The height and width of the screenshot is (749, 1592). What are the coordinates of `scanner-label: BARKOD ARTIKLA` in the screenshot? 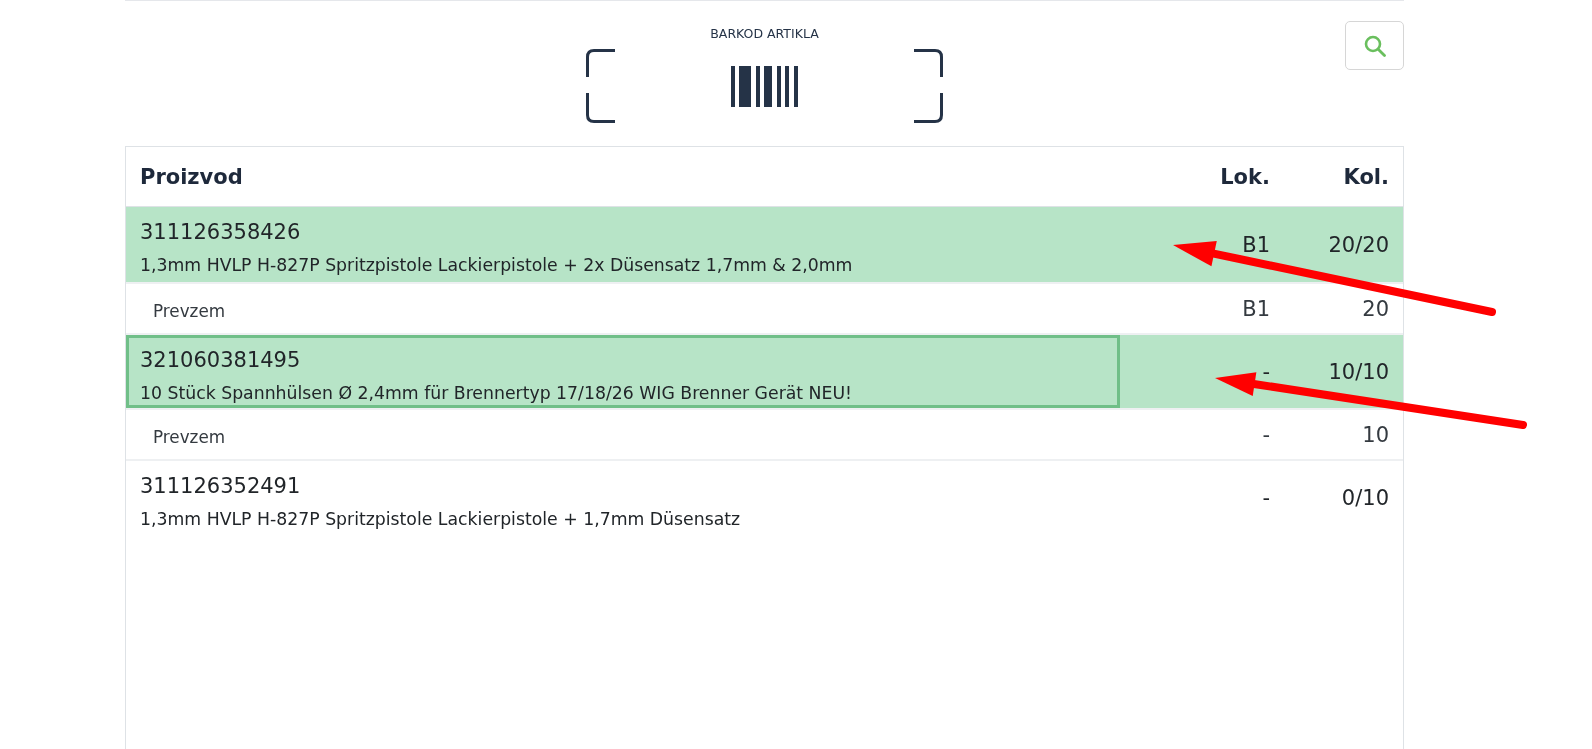 It's located at (764, 34).